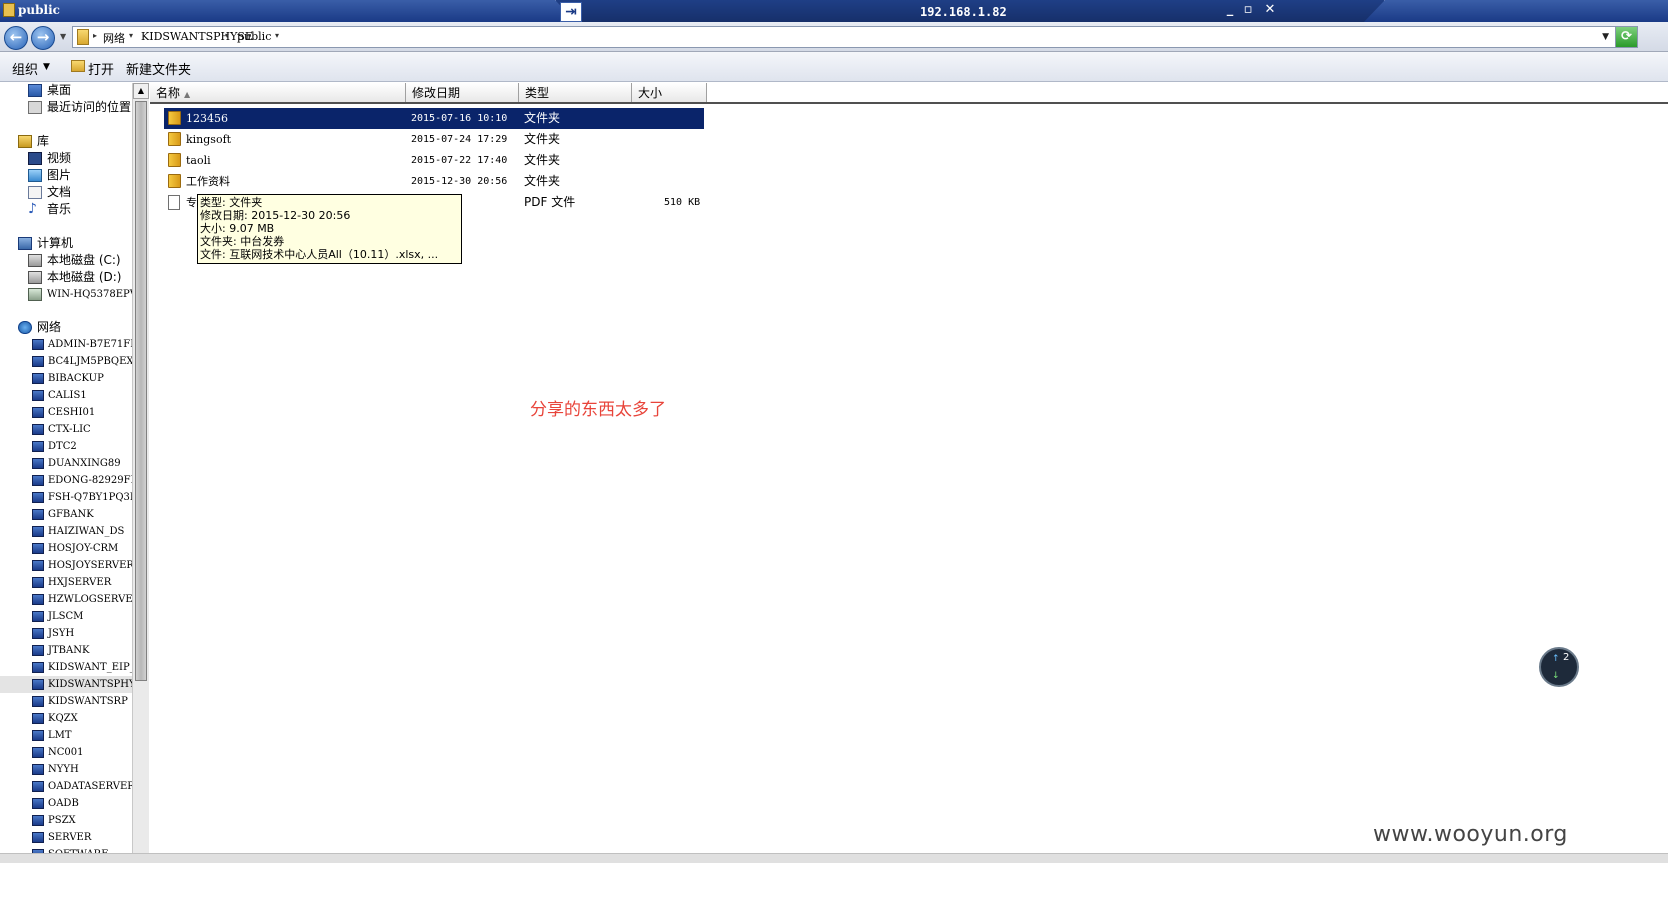  What do you see at coordinates (1605, 37) in the screenshot?
I see `address-history-dropdown-icon: ▼` at bounding box center [1605, 37].